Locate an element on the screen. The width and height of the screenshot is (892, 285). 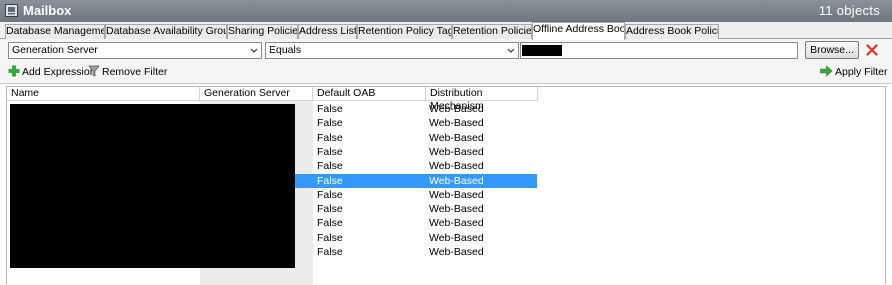
remove-filter-button: Remove Filter is located at coordinates (127, 72).